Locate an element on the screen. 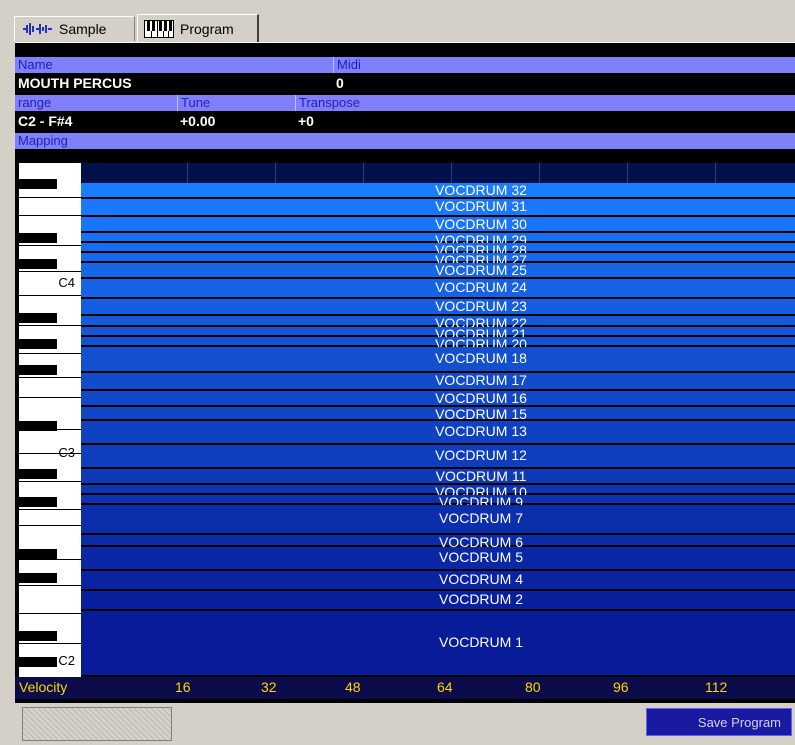 The width and height of the screenshot is (795, 745). midi-header: Midi is located at coordinates (564, 65).